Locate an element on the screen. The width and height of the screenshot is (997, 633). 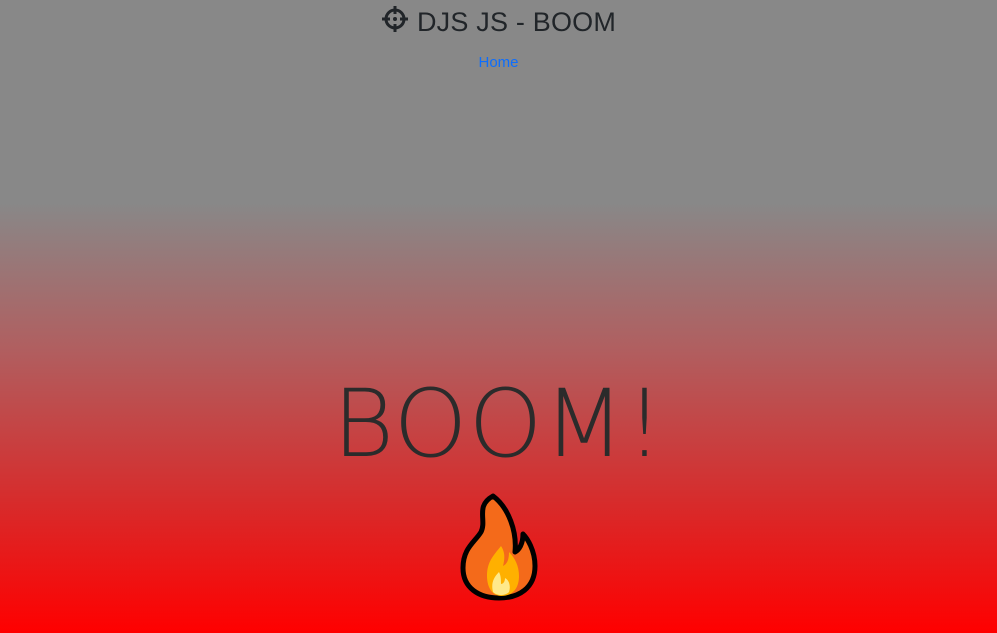
page-header: DJS JS - BOOM Home is located at coordinates (498, 35).